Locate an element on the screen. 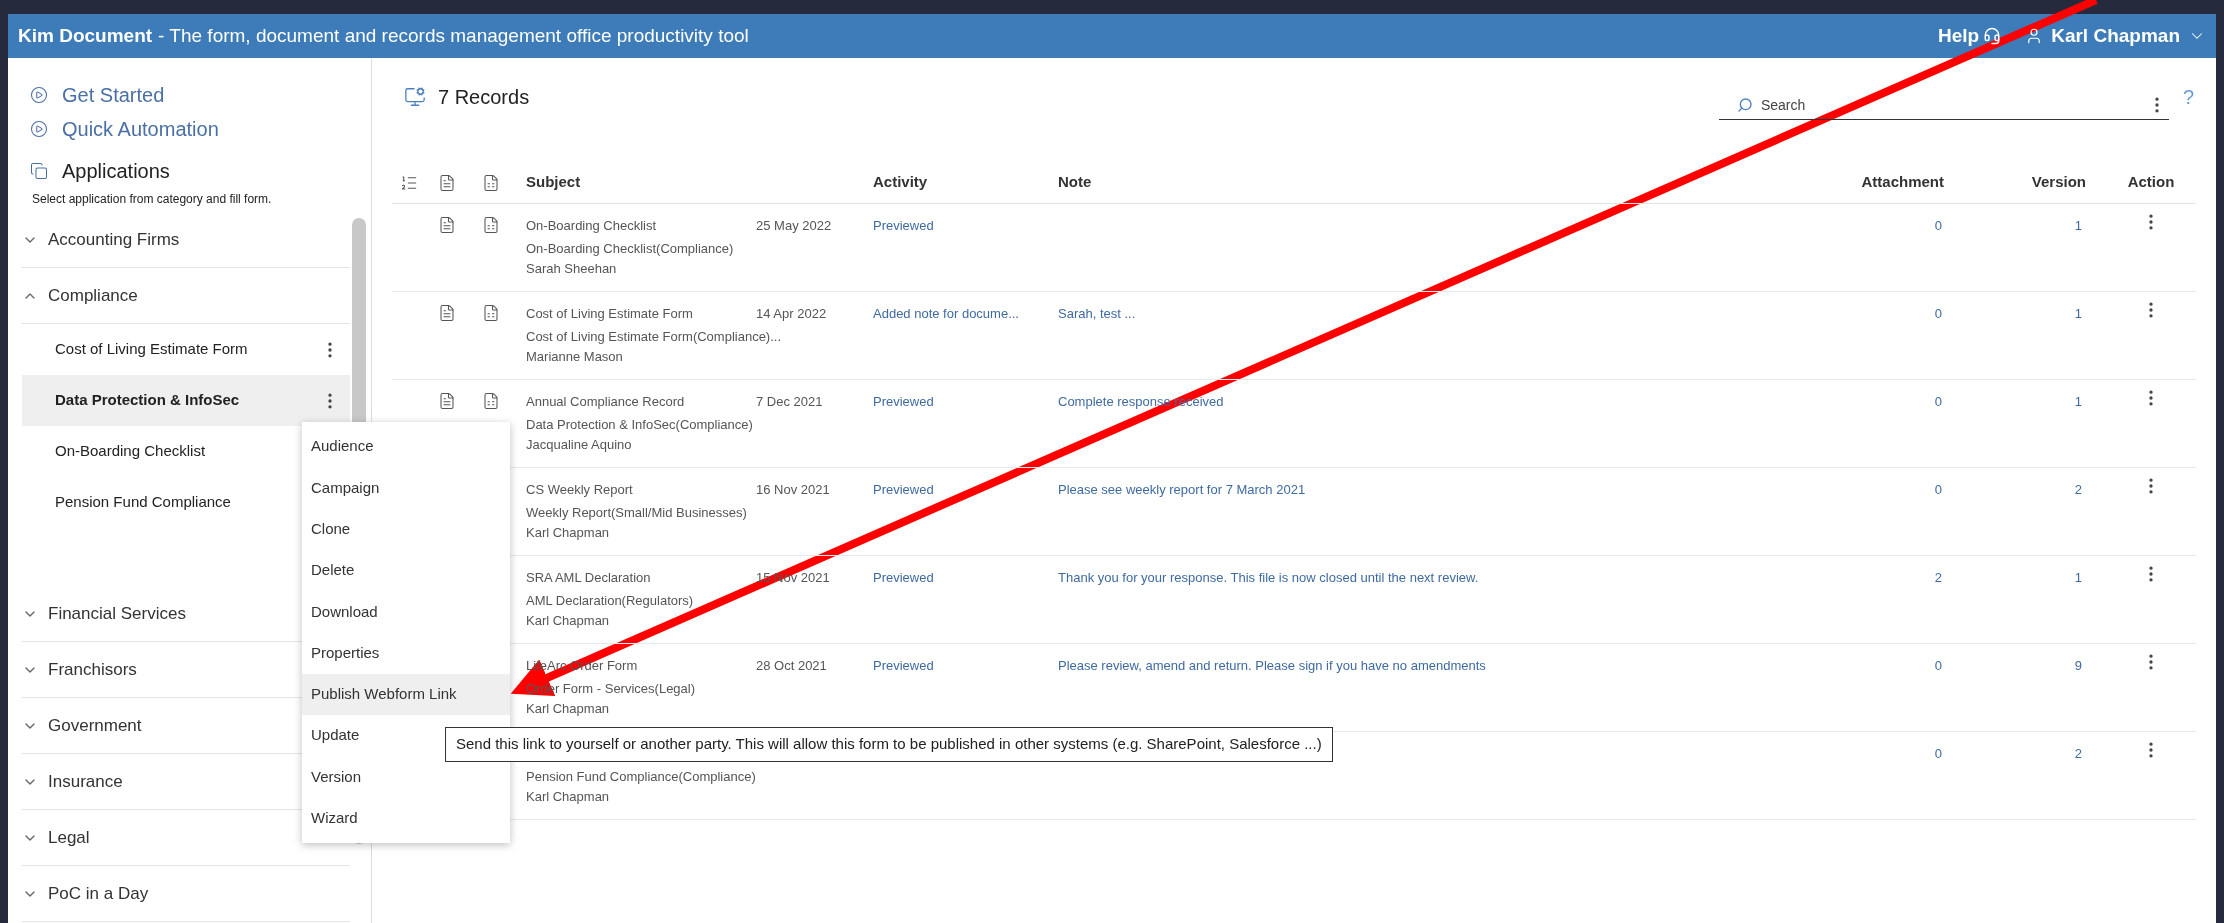  column-header: Version is located at coordinates (2068, 182).